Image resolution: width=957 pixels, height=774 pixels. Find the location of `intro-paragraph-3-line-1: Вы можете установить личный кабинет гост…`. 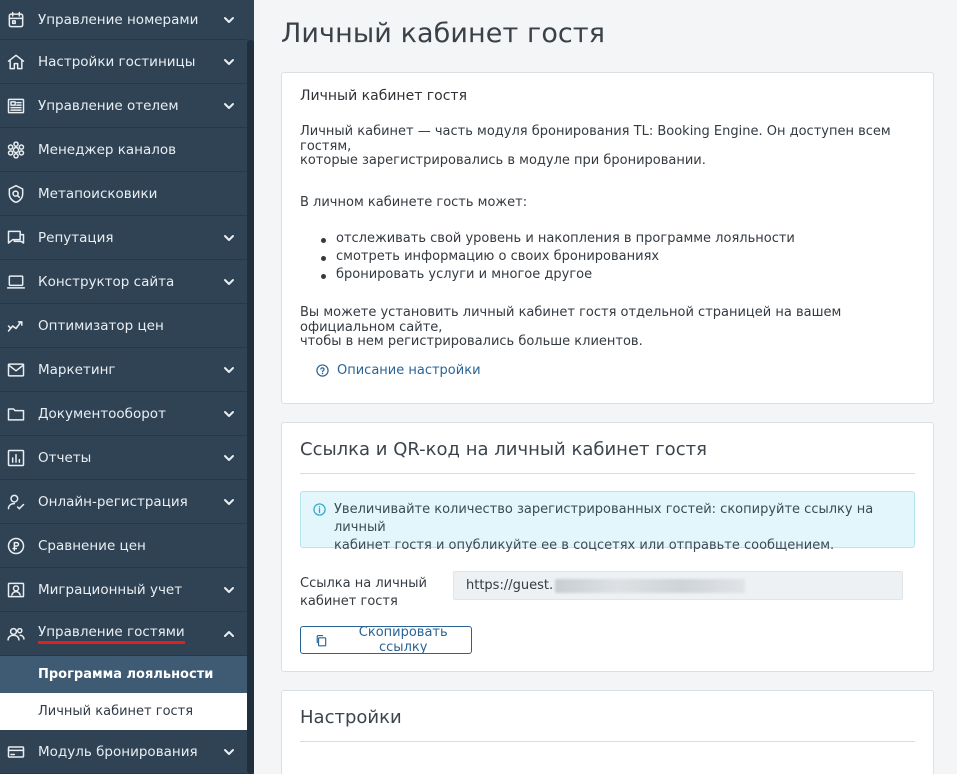

intro-paragraph-3-line-1: Вы можете установить личный кабинет гост… is located at coordinates (571, 320).